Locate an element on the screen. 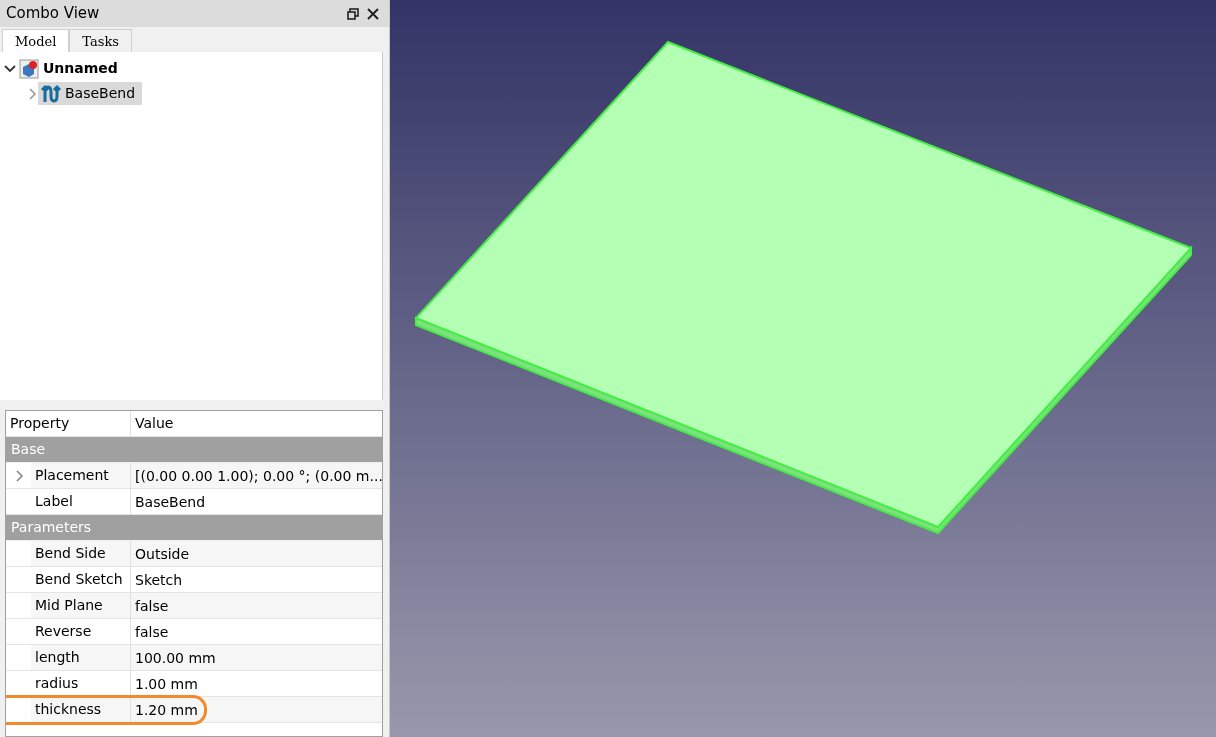 The image size is (1216, 737). property-value: Outside is located at coordinates (256, 553).